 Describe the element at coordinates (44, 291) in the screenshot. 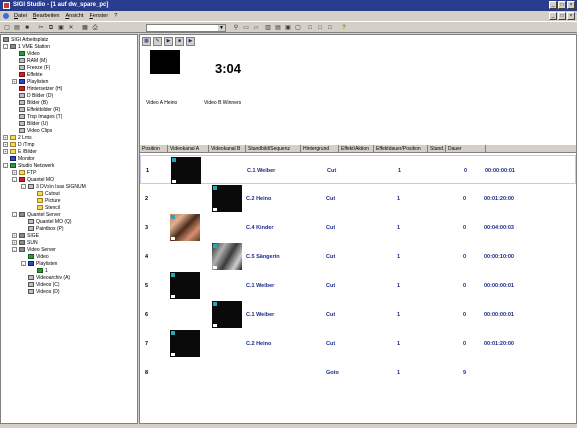

I see `tree-item: Videos (D)` at that location.